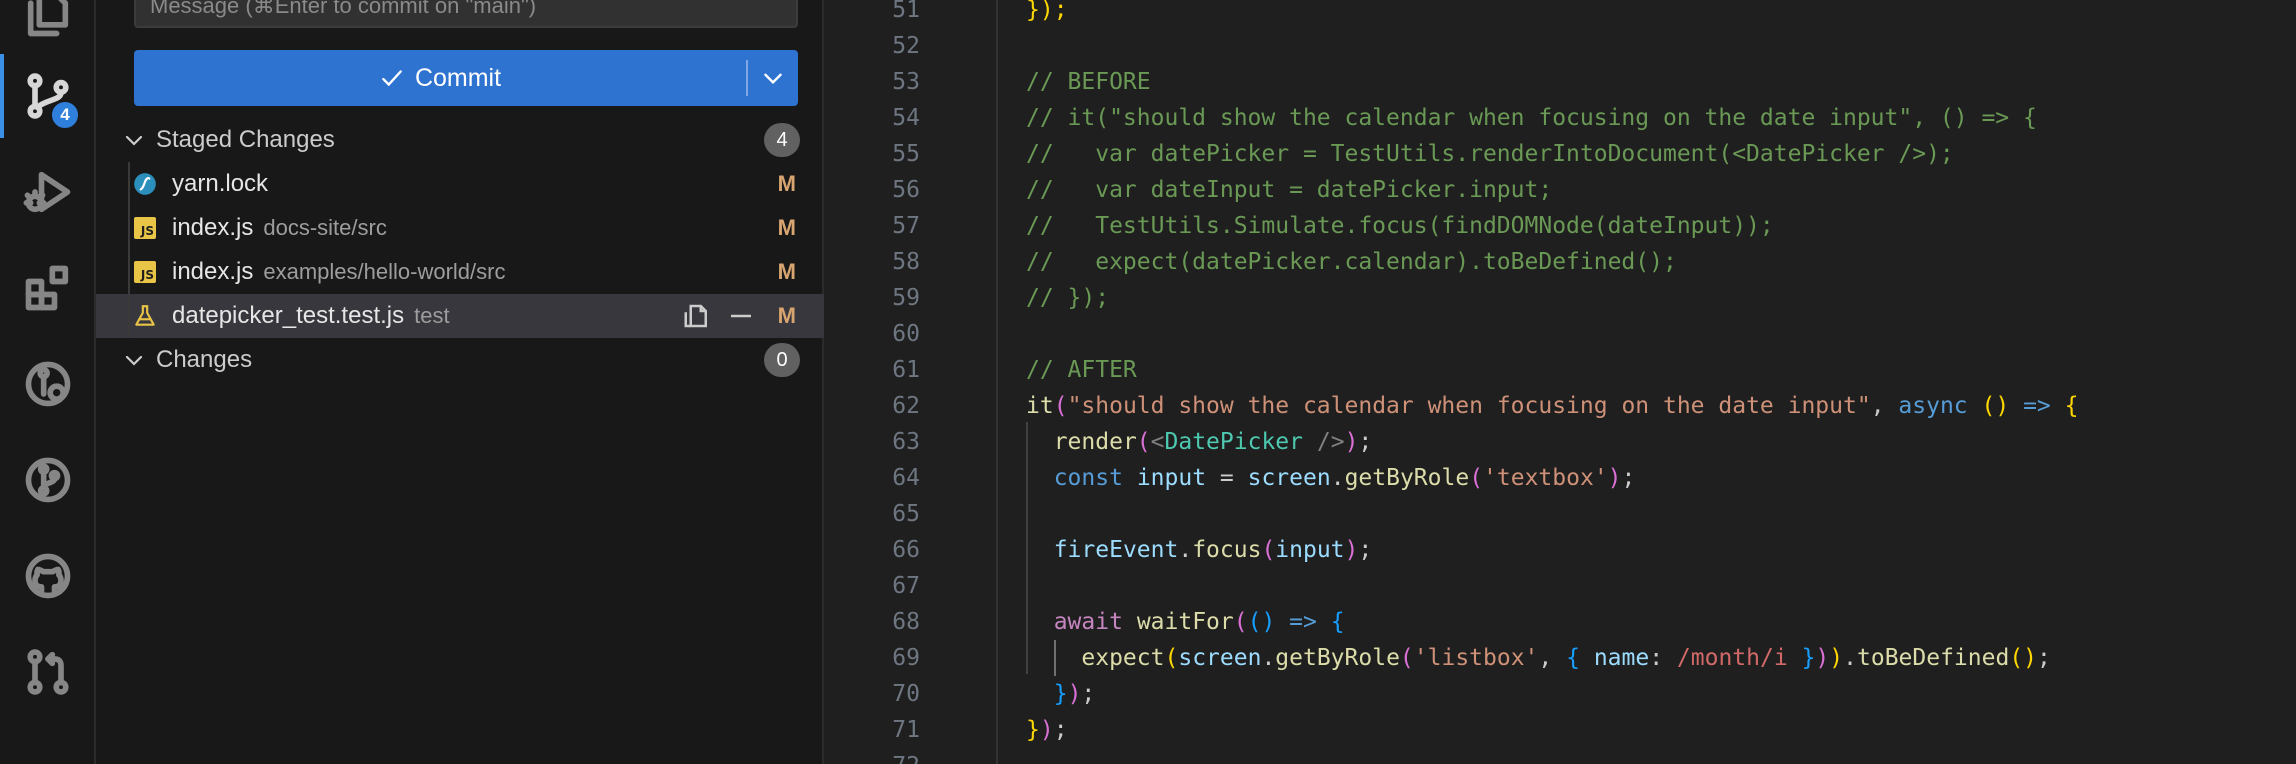 This screenshot has height=764, width=2296. Describe the element at coordinates (1240, 622) in the screenshot. I see `code-token: (` at that location.